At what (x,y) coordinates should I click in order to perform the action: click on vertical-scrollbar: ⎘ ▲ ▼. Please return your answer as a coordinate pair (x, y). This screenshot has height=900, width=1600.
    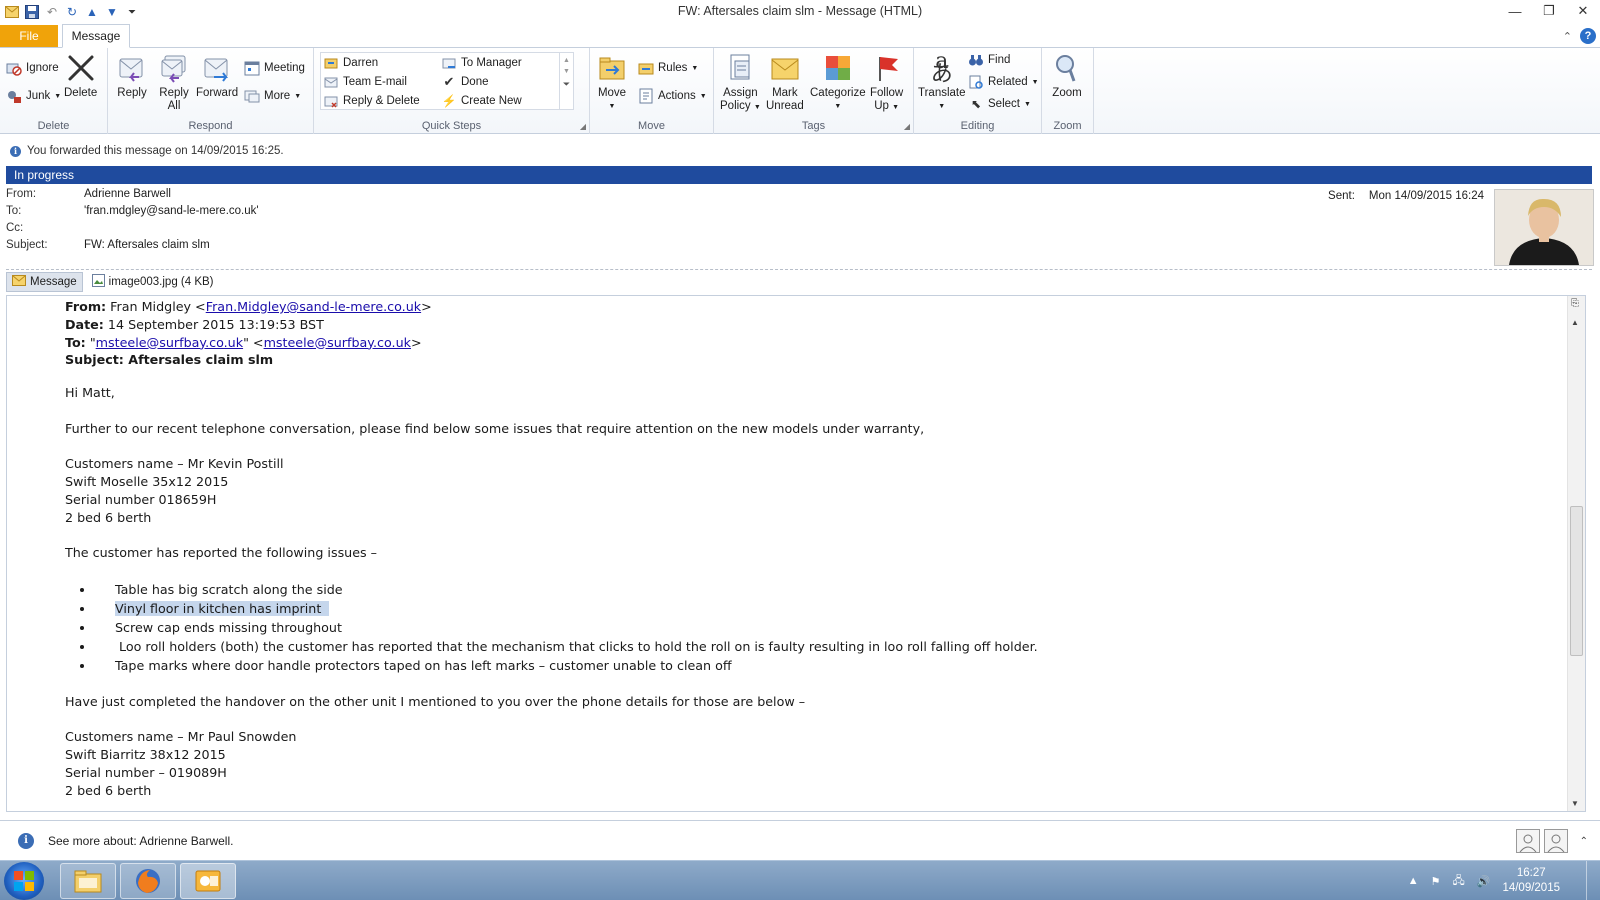
    Looking at the image, I should click on (1576, 553).